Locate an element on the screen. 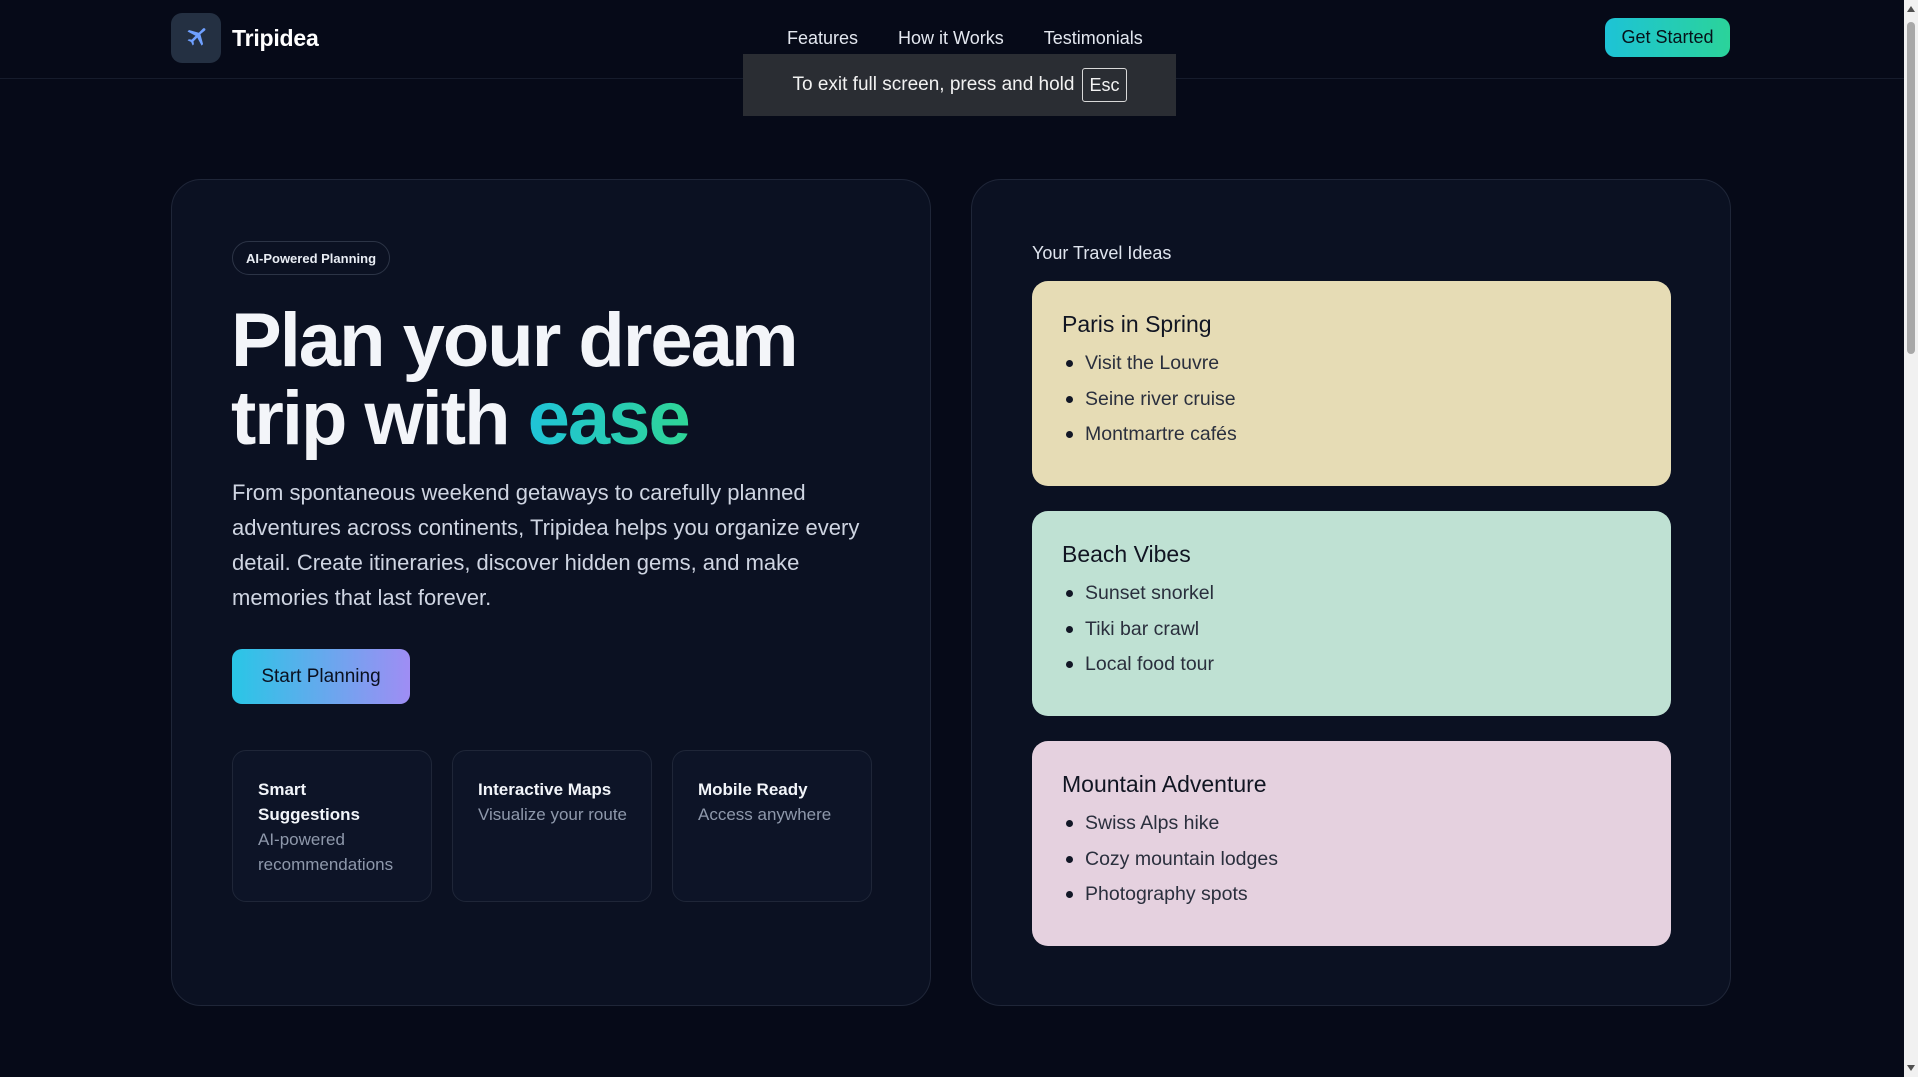 The height and width of the screenshot is (1077, 1918). fullscreen-notice-text: To exit full screen, press and hold is located at coordinates (933, 84).